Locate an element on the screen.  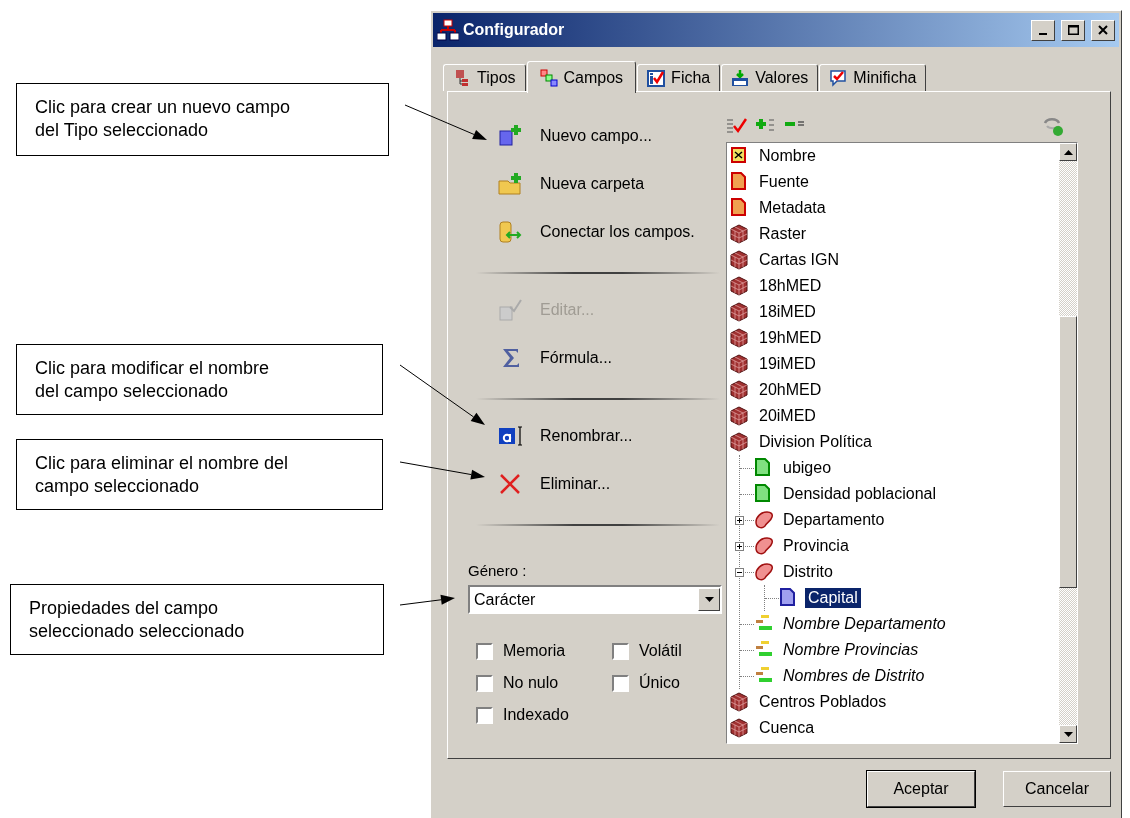
minimize-button is located at coordinates (1043, 30).